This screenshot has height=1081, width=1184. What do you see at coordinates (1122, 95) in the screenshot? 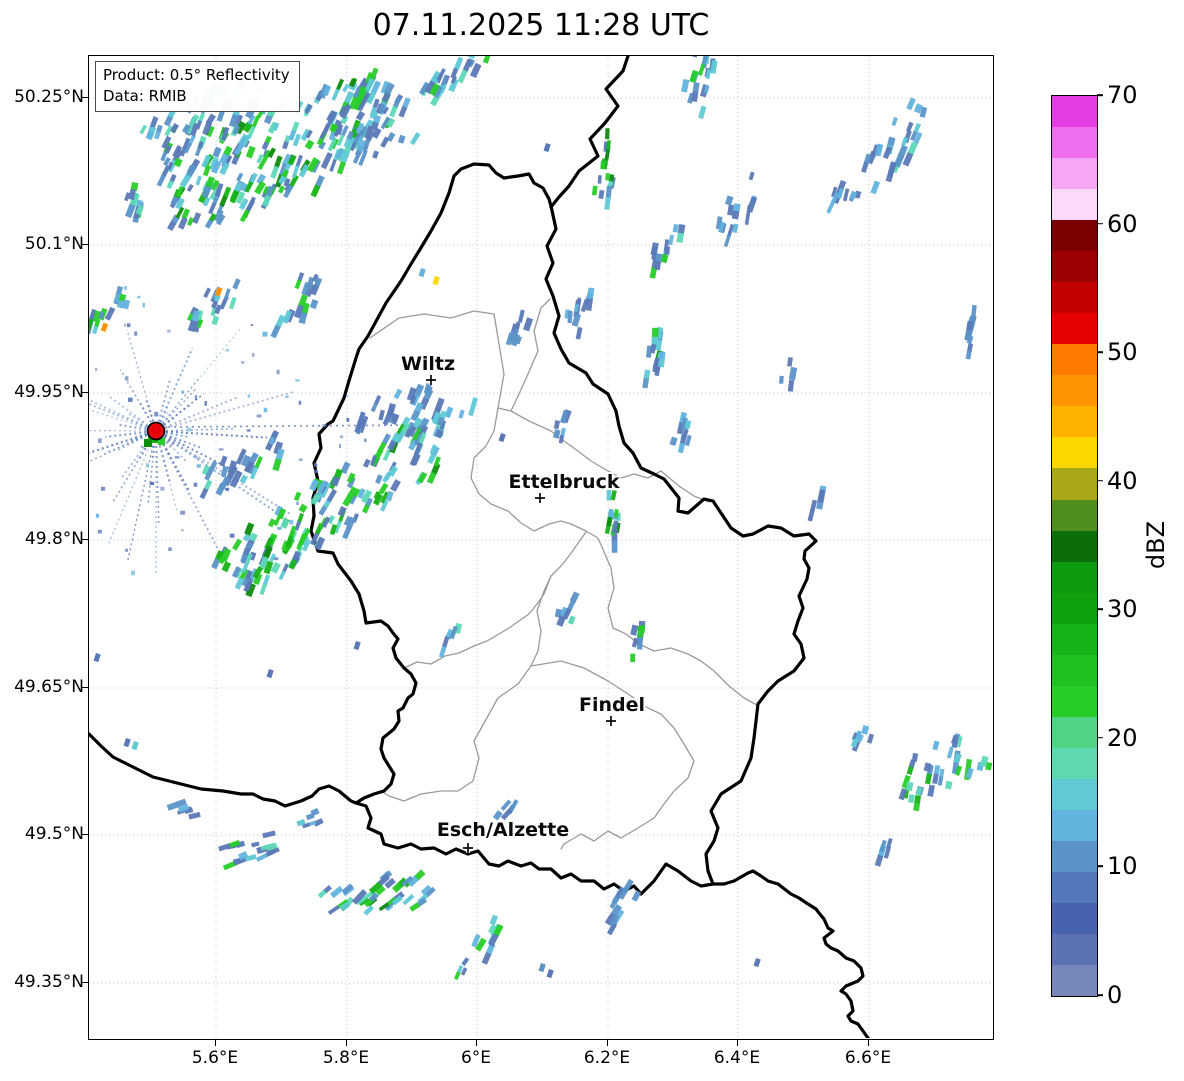
I see `colorbar-tick-label: 70` at bounding box center [1122, 95].